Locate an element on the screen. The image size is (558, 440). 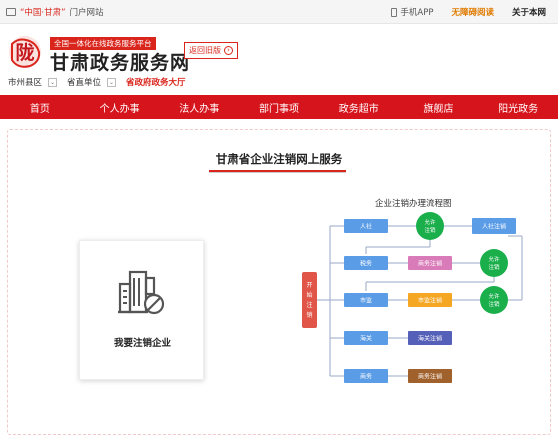
flow-box-commerce-cancel-label: 商务注销 is located at coordinates (430, 264).